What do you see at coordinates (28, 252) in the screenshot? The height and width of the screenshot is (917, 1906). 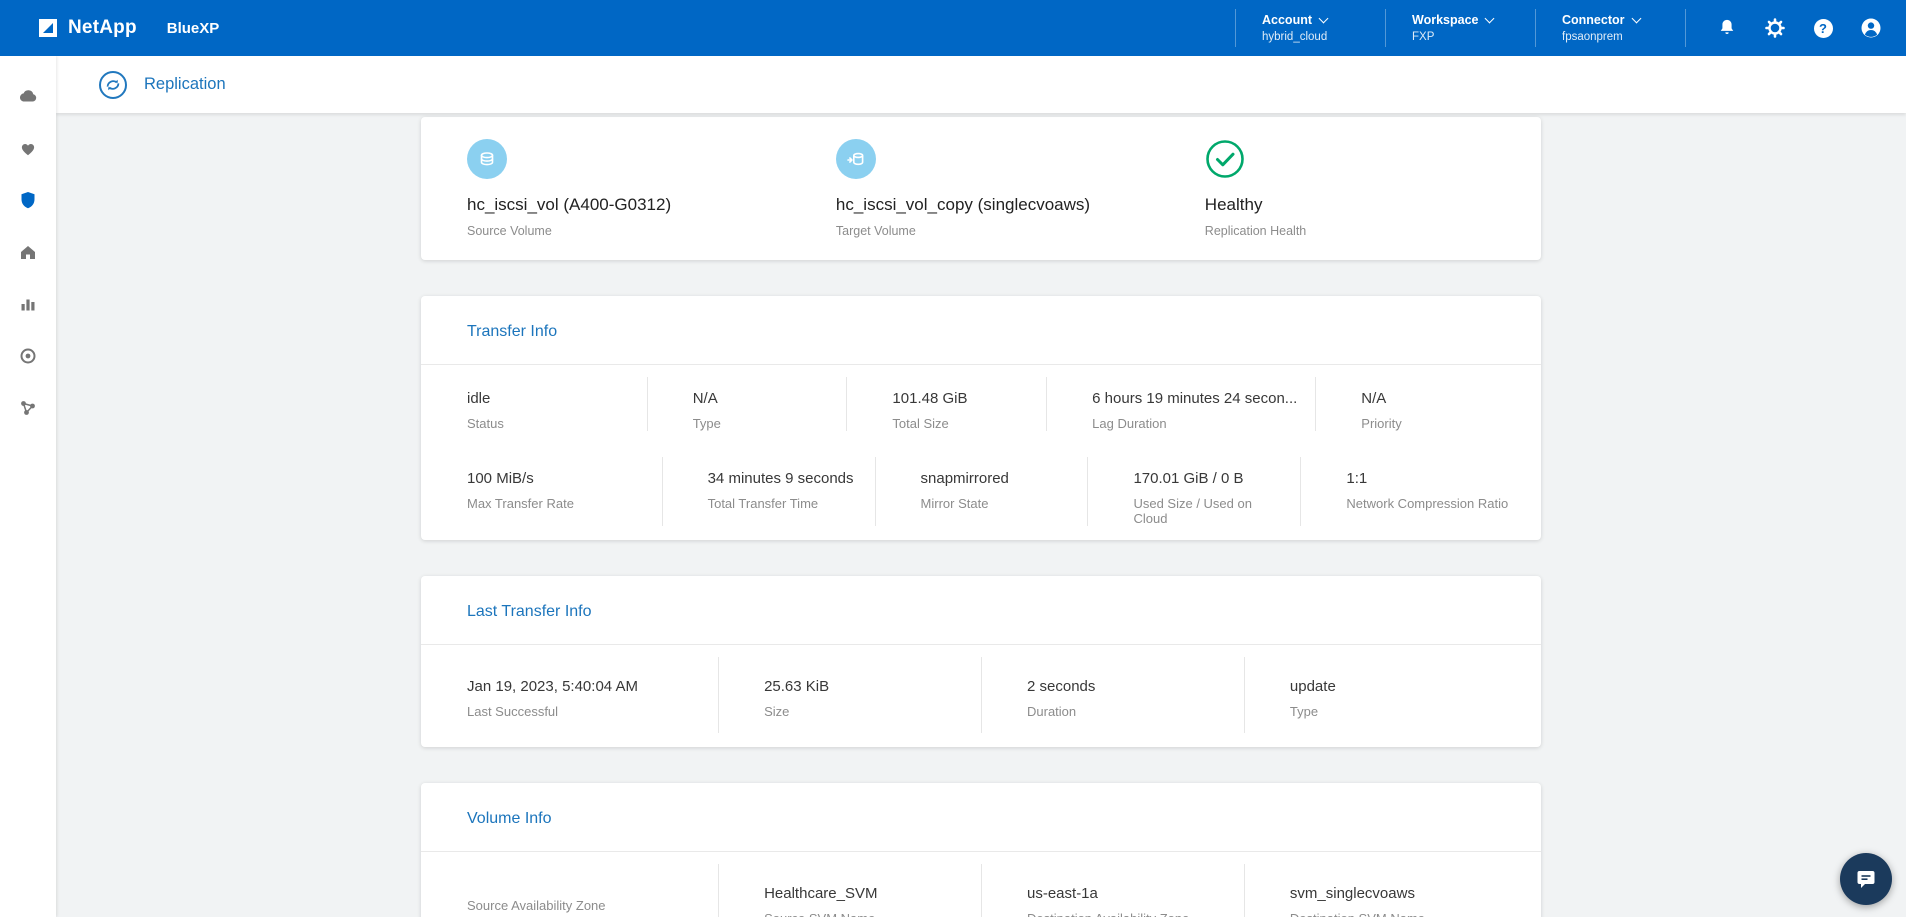 I see `sidebar-item-mobility` at bounding box center [28, 252].